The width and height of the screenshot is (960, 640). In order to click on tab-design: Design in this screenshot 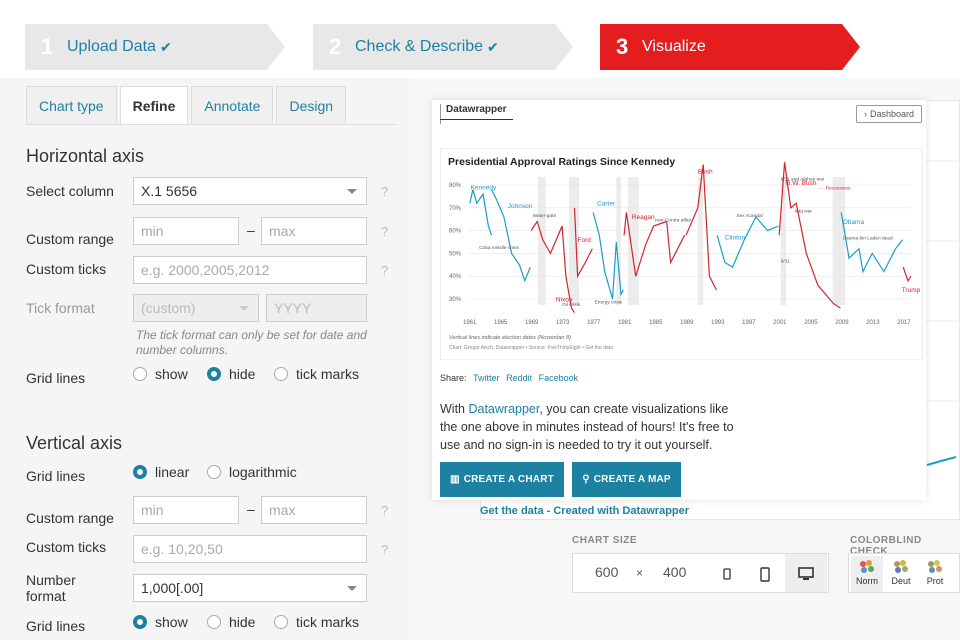, I will do `click(311, 105)`.